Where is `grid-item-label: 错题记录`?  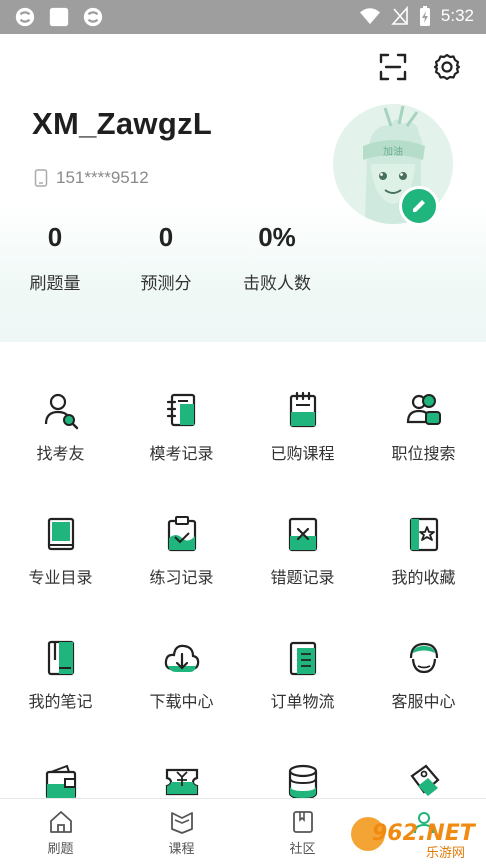
grid-item-label: 错题记录 is located at coordinates (302, 577).